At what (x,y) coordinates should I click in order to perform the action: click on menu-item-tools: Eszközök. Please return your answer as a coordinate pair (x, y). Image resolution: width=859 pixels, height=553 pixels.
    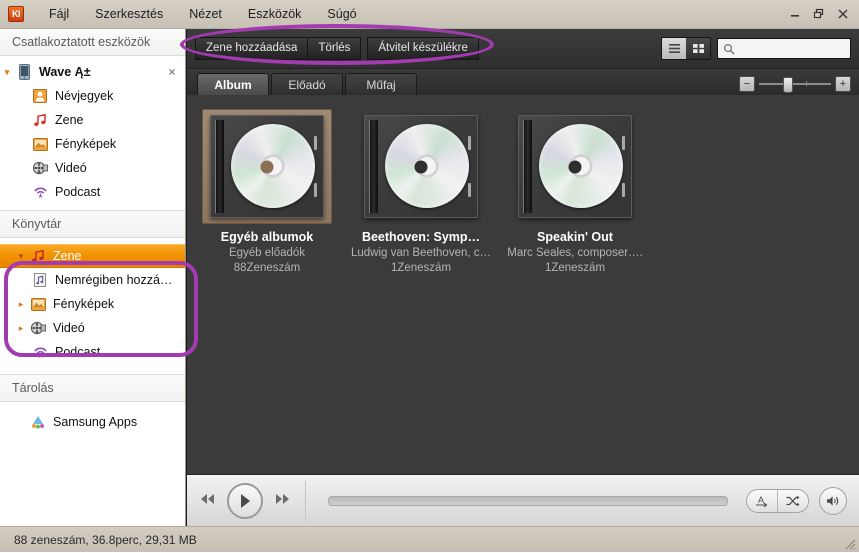
    Looking at the image, I should click on (275, 14).